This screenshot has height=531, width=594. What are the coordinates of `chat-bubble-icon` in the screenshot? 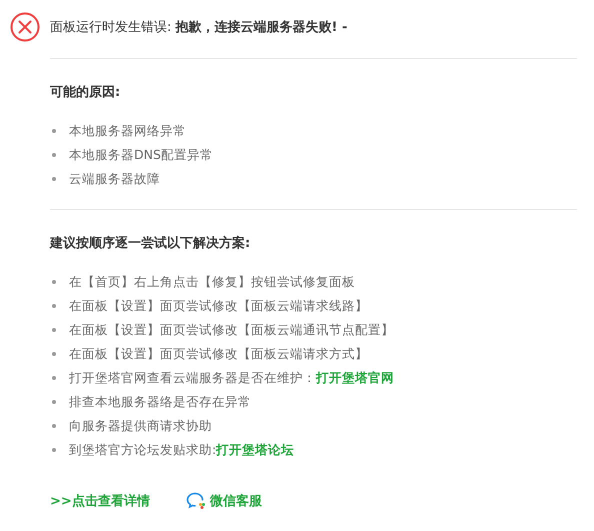 It's located at (196, 501).